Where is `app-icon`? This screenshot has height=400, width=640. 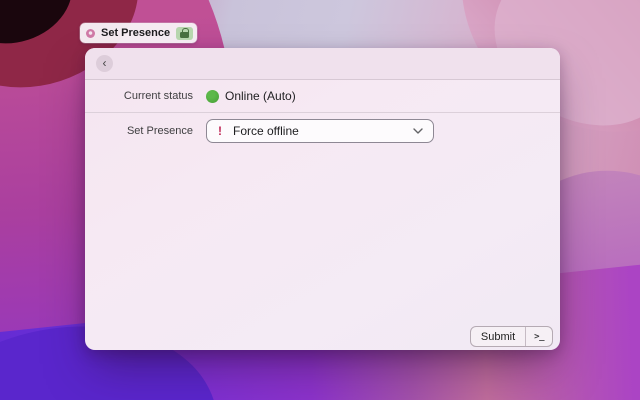
app-icon is located at coordinates (90, 33).